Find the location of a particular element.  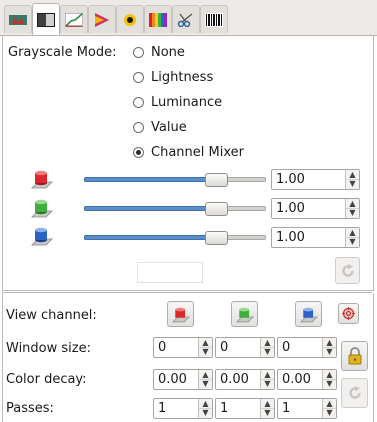

passes-red-spin-buttons: ▲ ▼ is located at coordinates (205, 408).